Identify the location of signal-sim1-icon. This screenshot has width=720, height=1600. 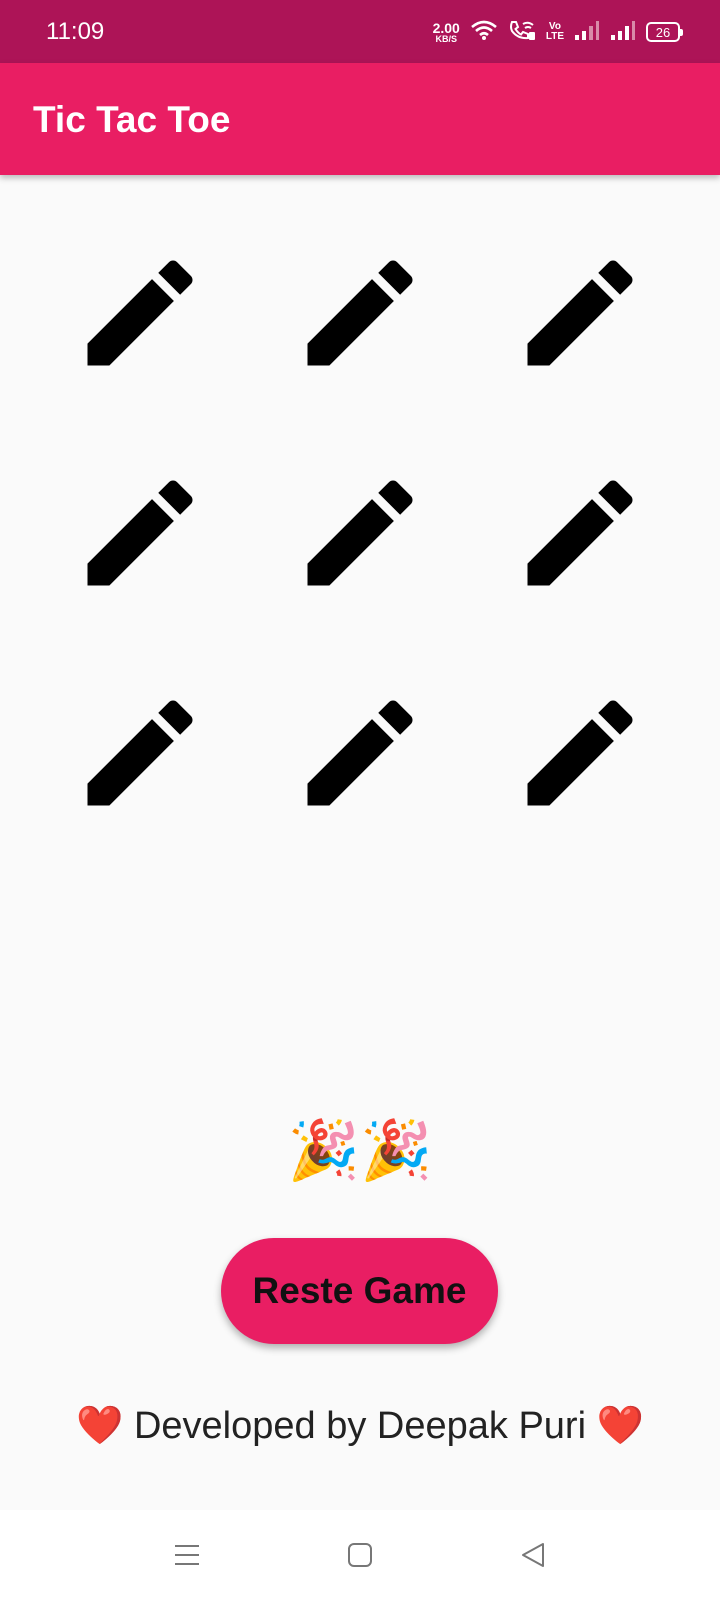
(587, 32).